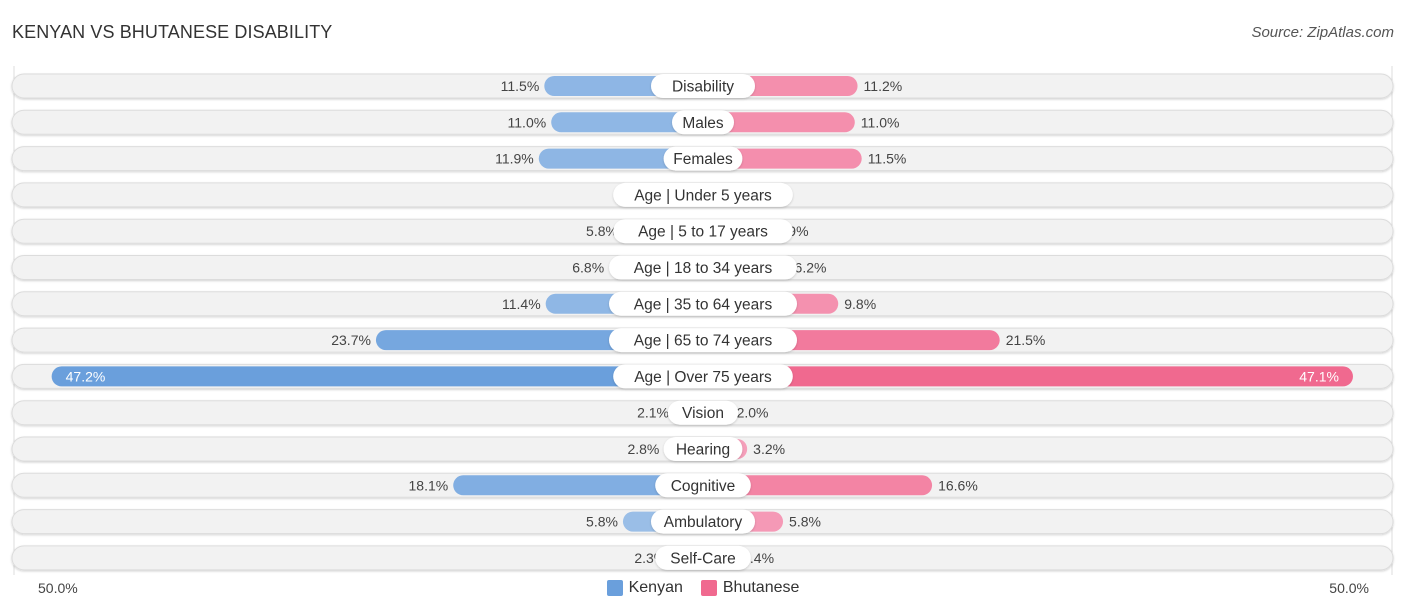  I want to click on category-label: Vision, so click(703, 413).